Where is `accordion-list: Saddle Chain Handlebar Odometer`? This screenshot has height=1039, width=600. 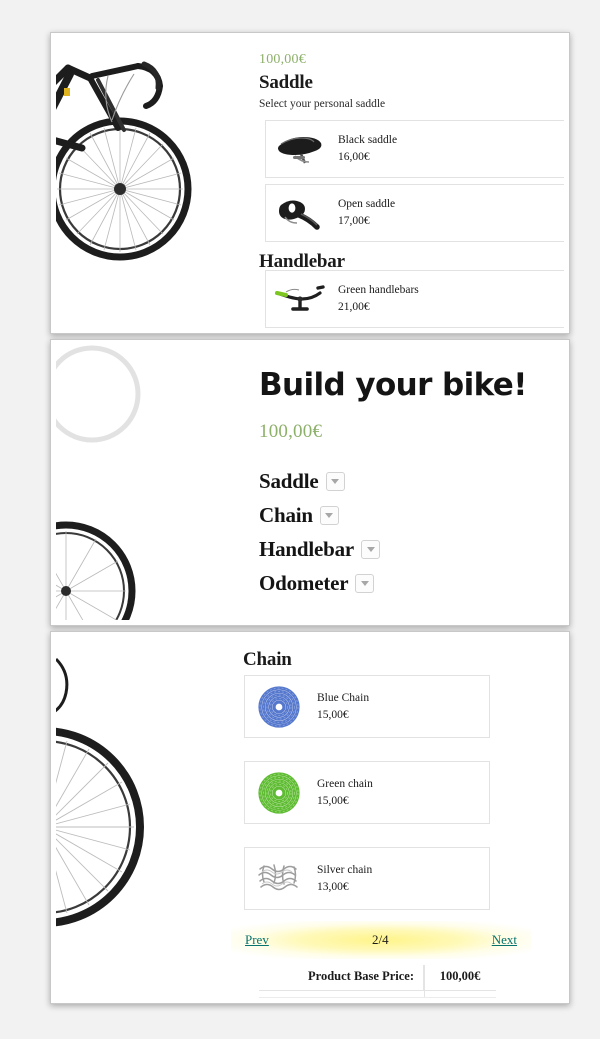 accordion-list: Saddle Chain Handlebar Odometer is located at coordinates (320, 537).